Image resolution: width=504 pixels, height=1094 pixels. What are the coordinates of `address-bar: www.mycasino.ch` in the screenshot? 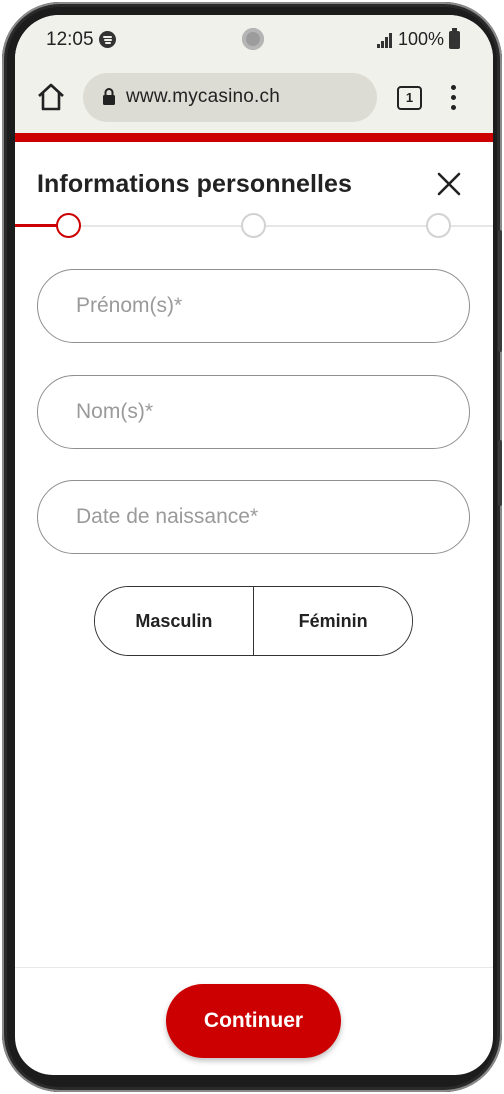 It's located at (230, 97).